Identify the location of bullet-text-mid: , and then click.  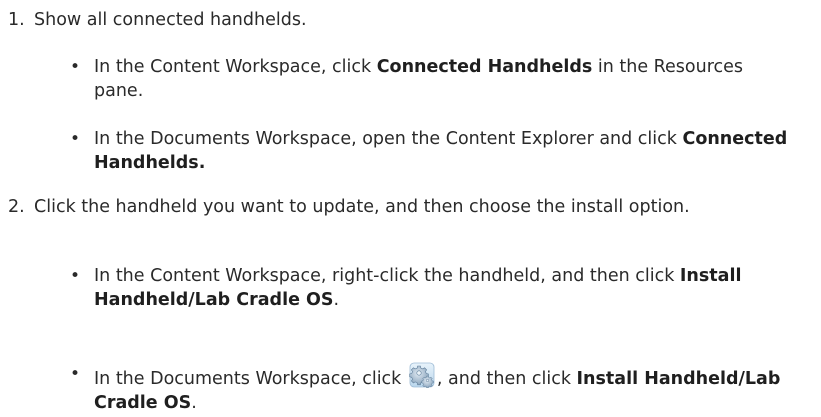
(506, 379).